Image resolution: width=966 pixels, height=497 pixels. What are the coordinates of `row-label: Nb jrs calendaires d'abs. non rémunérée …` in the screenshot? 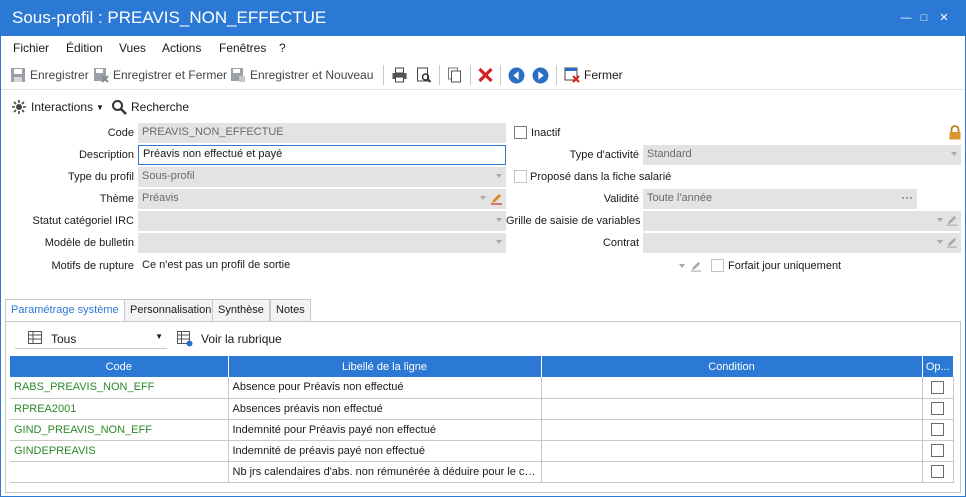 It's located at (385, 472).